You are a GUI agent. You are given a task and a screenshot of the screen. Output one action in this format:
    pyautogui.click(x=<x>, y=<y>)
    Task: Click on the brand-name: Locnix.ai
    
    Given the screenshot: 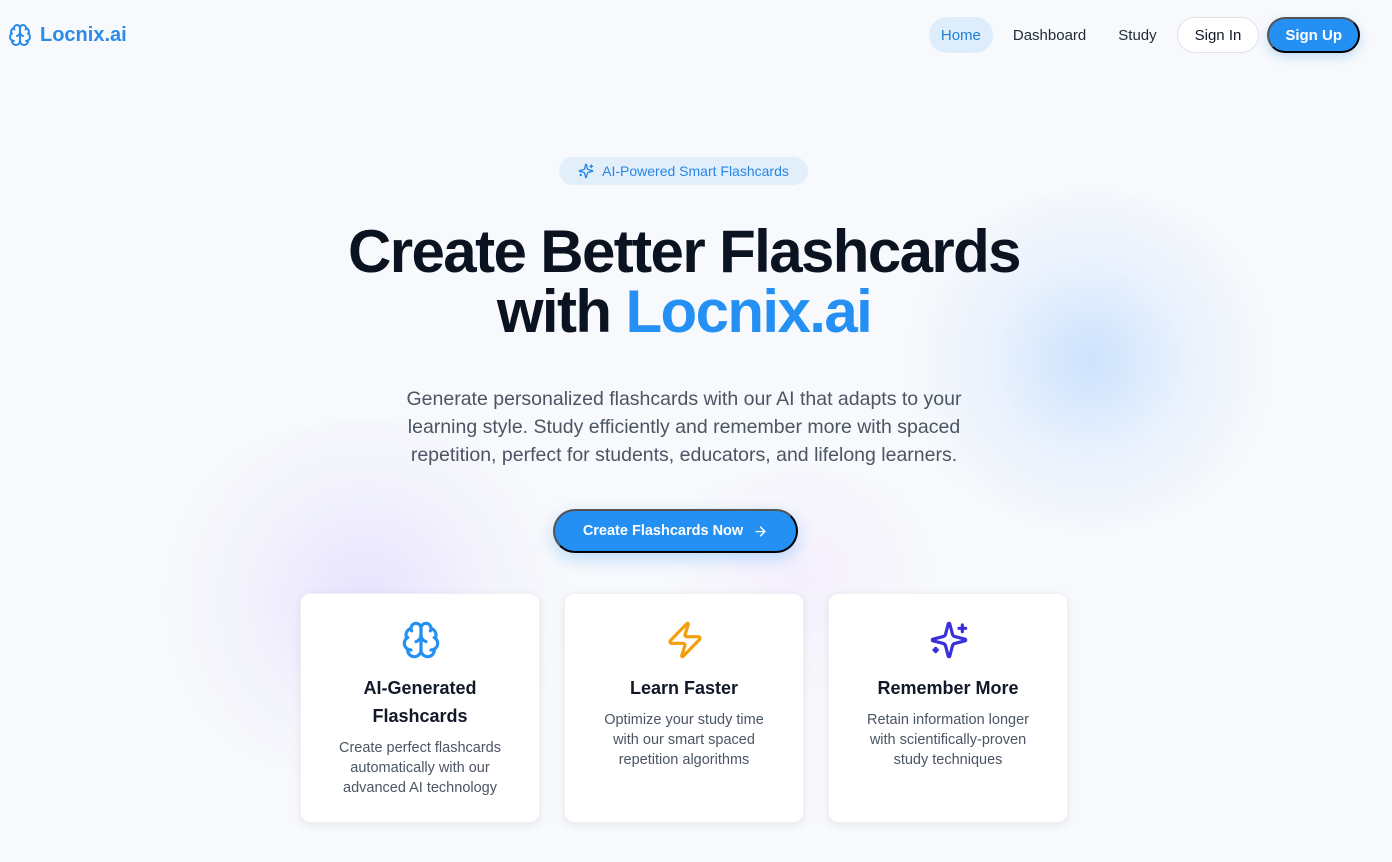 What is the action you would take?
    pyautogui.click(x=83, y=34)
    